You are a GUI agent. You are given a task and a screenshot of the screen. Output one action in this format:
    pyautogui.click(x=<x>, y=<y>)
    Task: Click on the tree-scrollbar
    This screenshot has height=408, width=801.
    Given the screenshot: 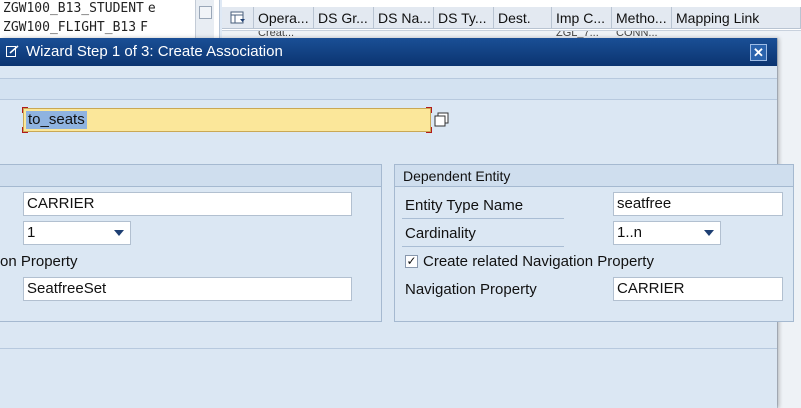 What is the action you would take?
    pyautogui.click(x=204, y=19)
    